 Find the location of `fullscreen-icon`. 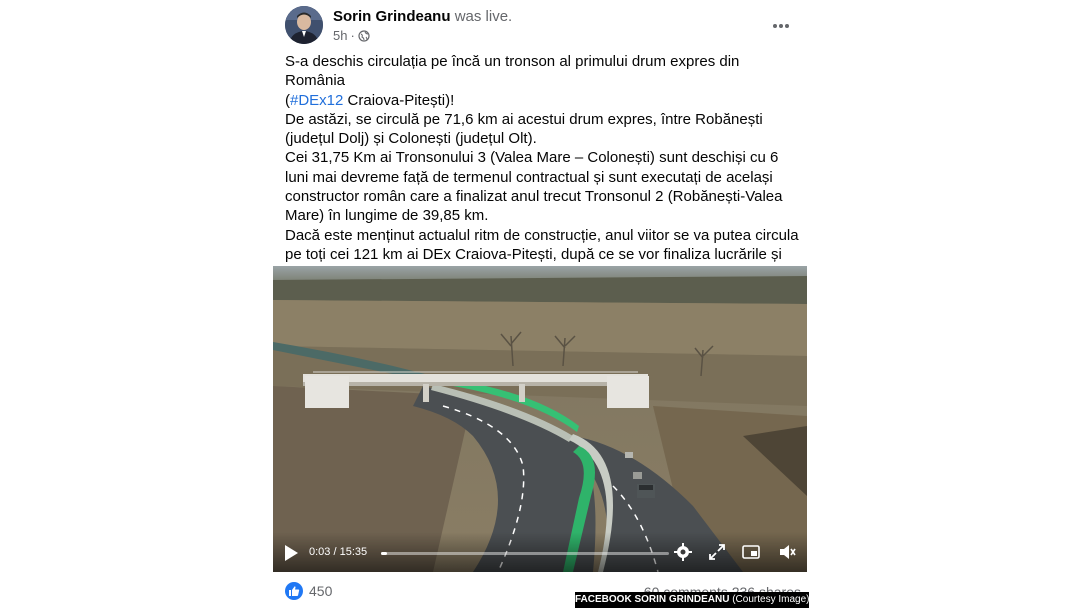

fullscreen-icon is located at coordinates (717, 552).